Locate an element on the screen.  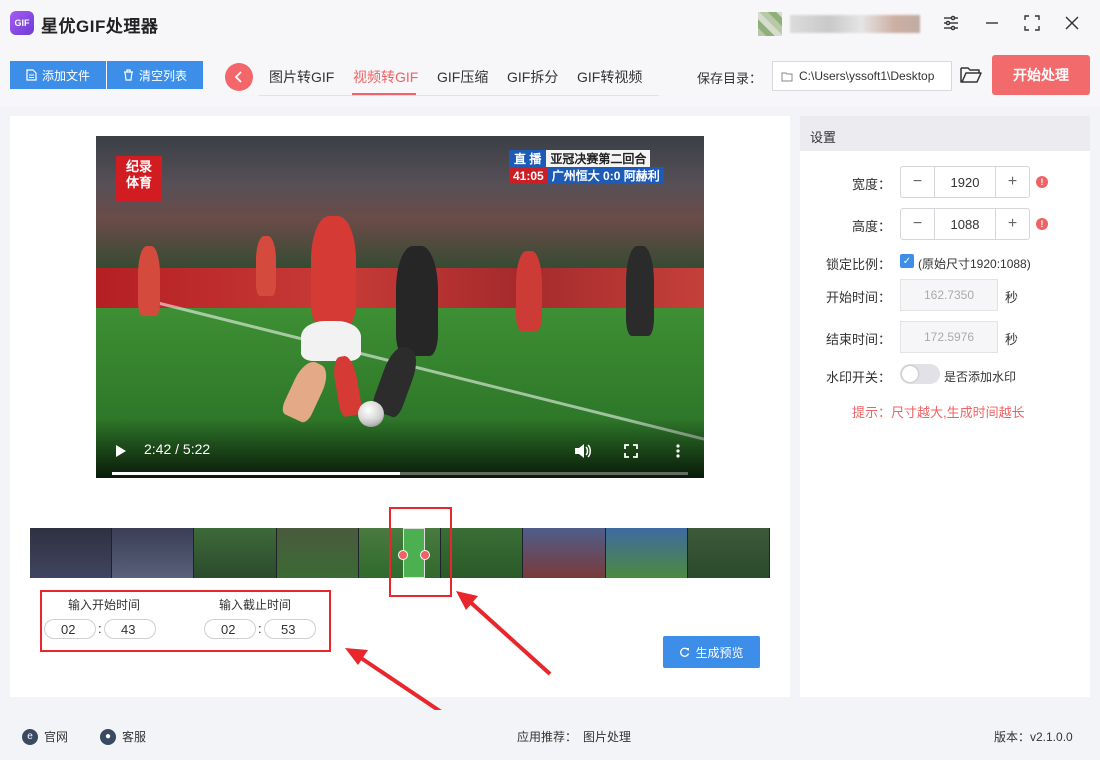
broadcast-logo-line2: 体育 is located at coordinates (138, 182).